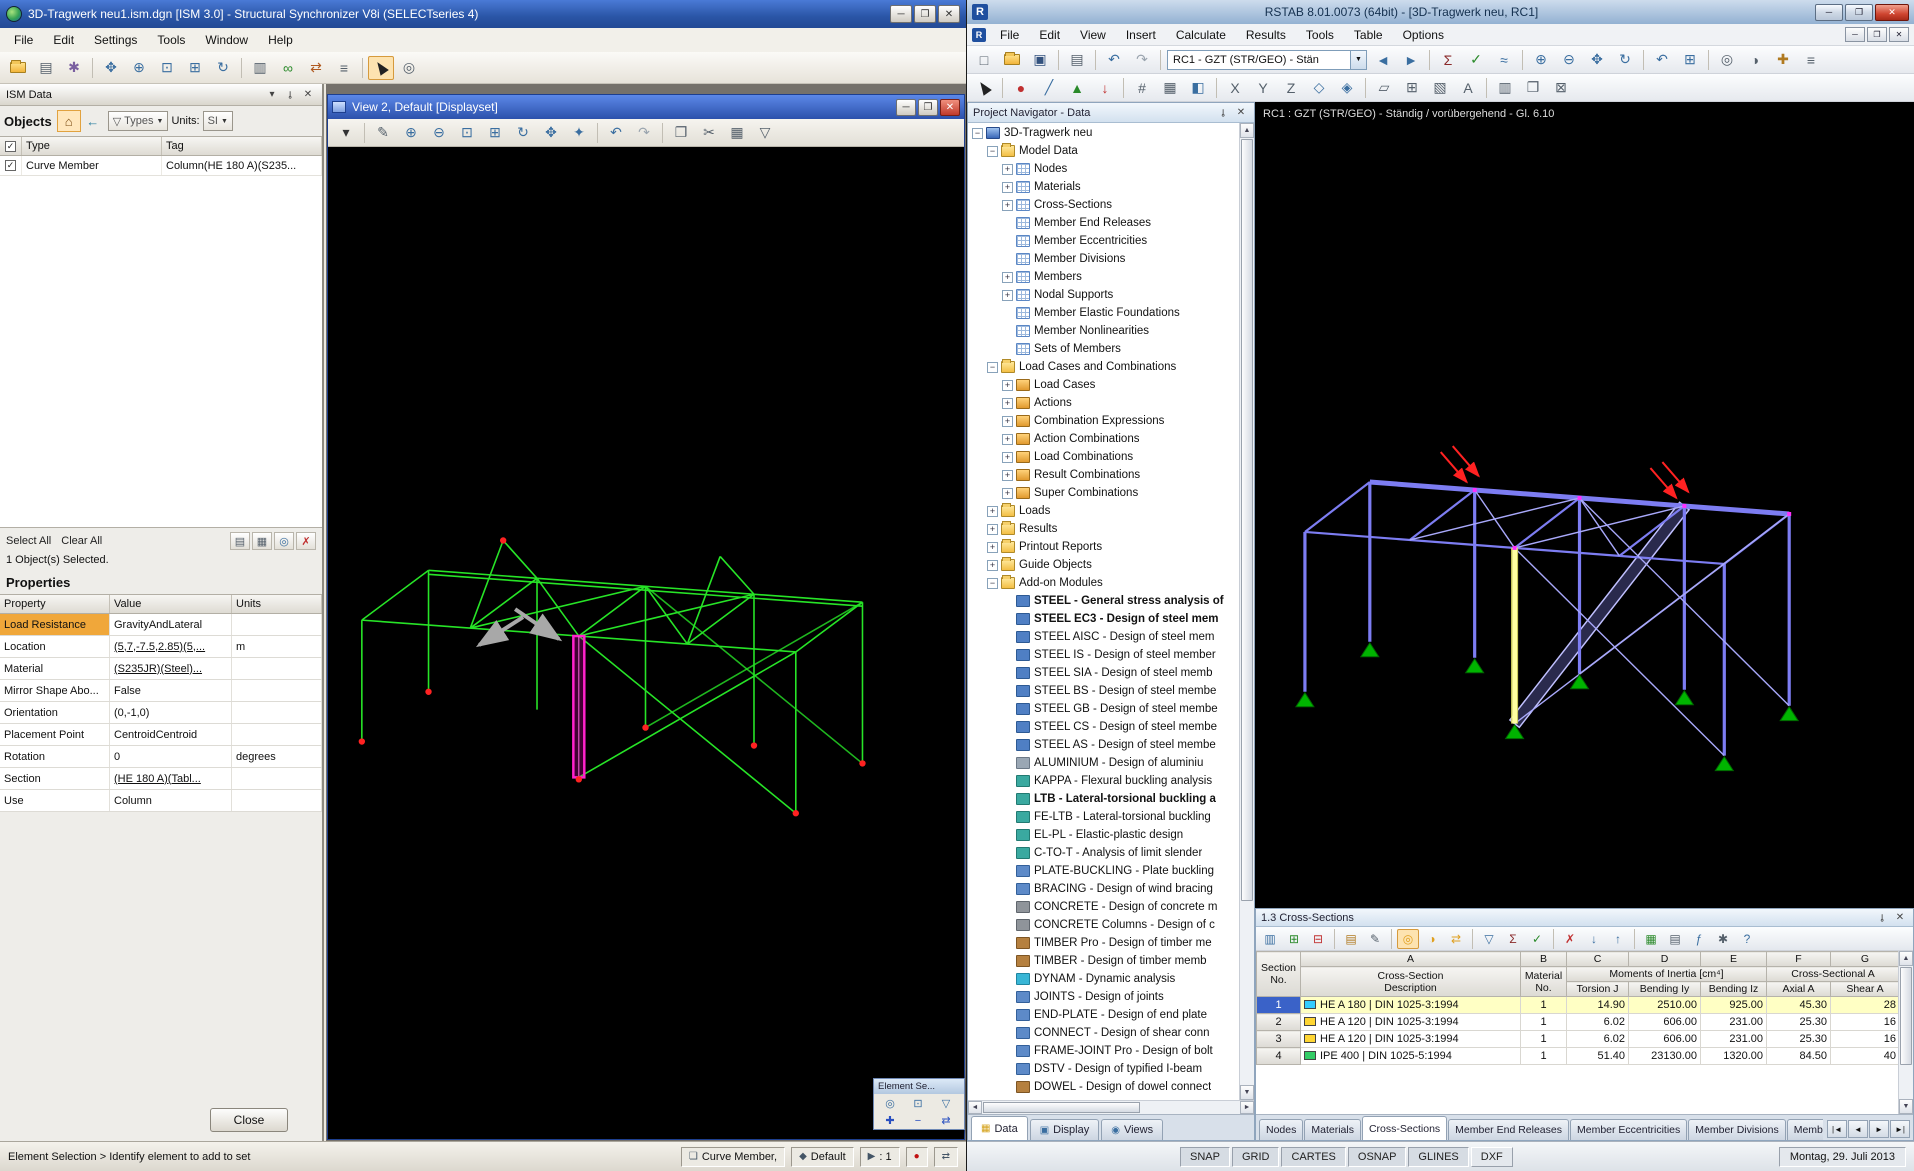 The image size is (1914, 1171). I want to click on tree-item-nodal-supports: + Nodal Supports, so click(1103, 295).